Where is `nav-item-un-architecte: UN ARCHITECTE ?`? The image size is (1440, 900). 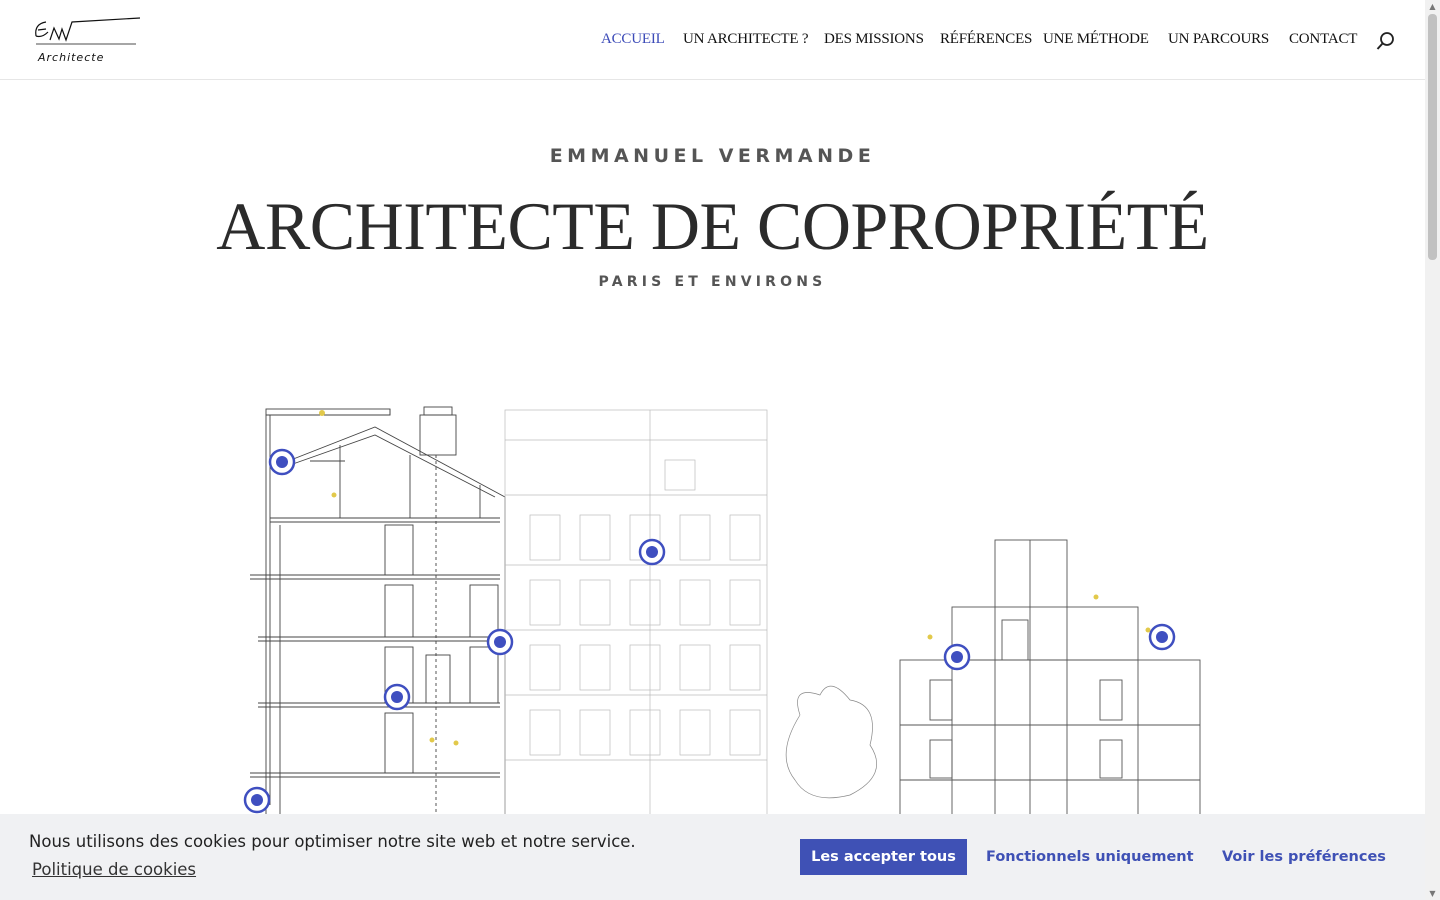
nav-item-un-architecte: UN ARCHITECTE ? is located at coordinates (746, 39).